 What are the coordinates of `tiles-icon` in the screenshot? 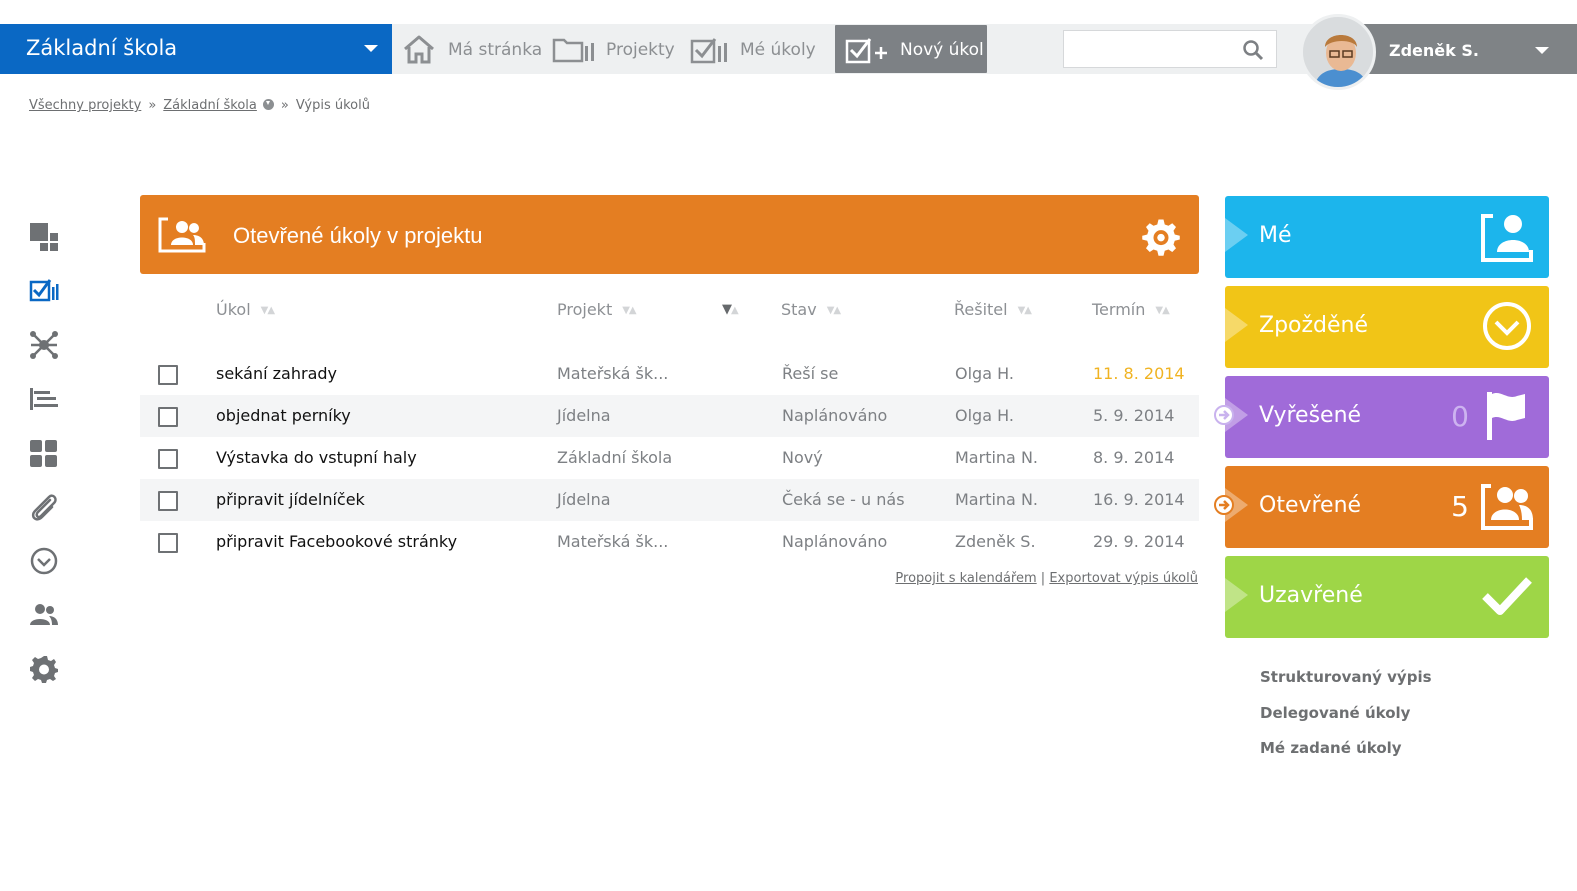 It's located at (44, 453).